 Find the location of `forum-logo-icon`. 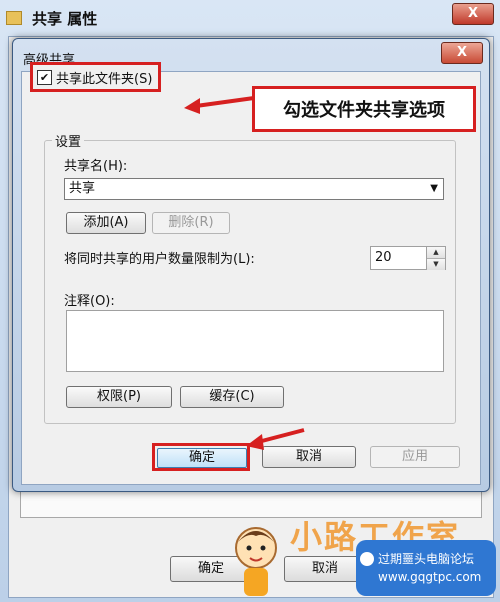

forum-logo-icon is located at coordinates (367, 559).